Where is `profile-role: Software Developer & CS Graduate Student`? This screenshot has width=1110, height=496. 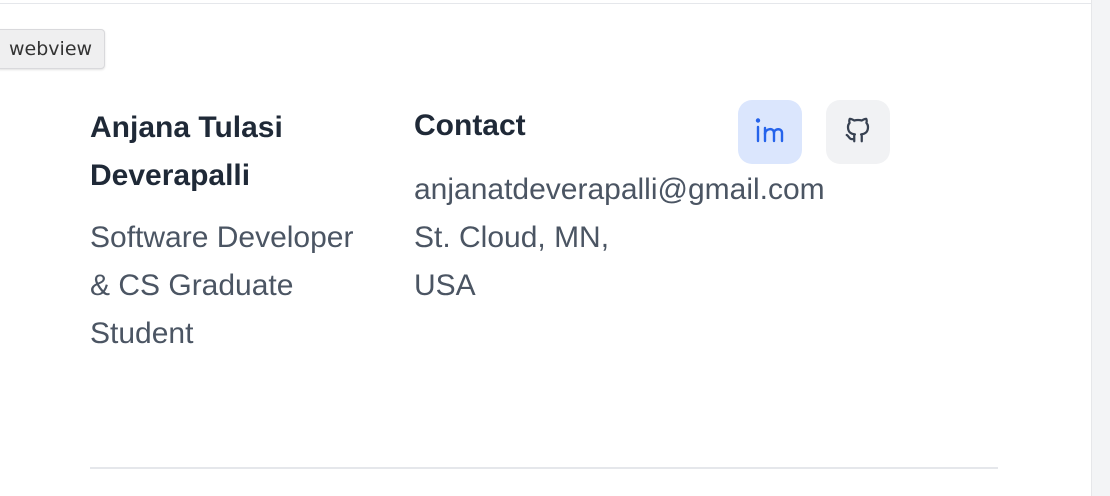 profile-role: Software Developer & CS Graduate Student is located at coordinates (222, 285).